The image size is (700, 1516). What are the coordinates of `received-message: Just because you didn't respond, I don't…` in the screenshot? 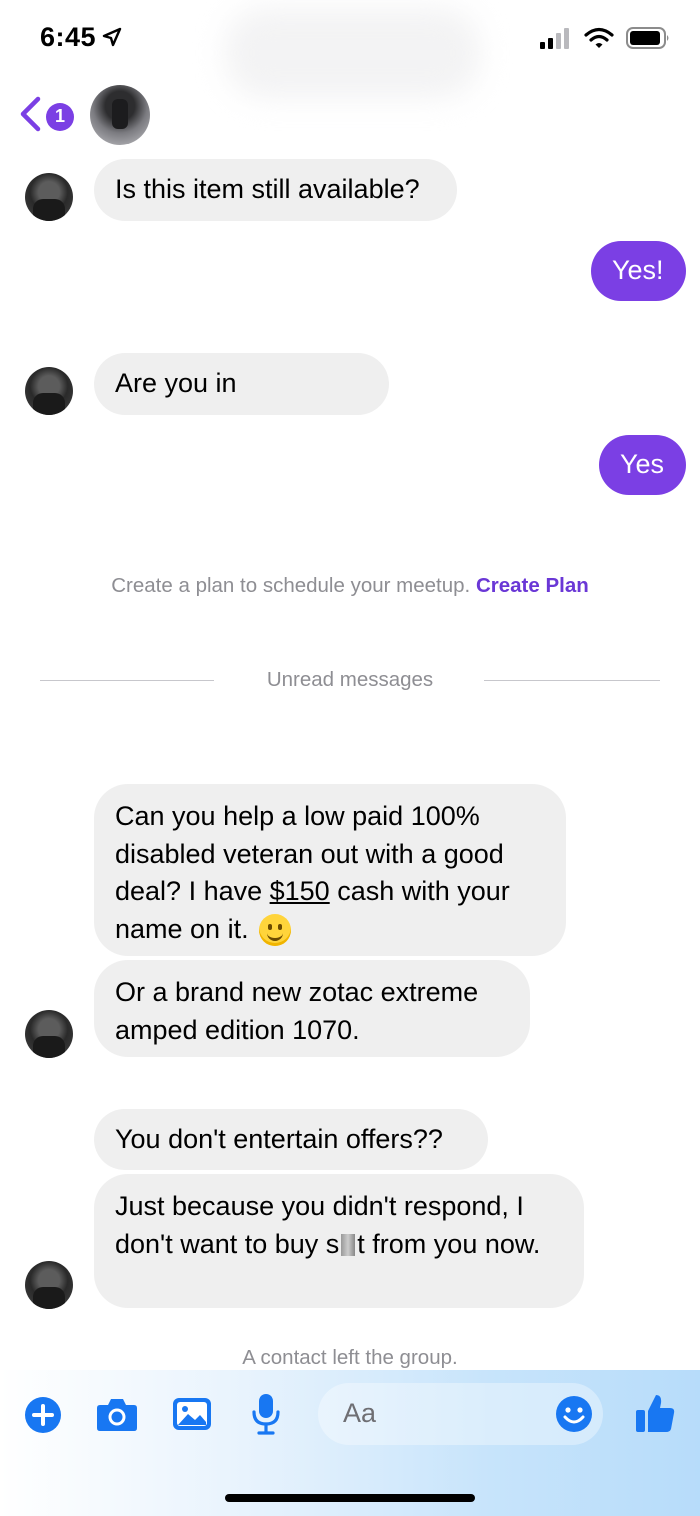 It's located at (339, 1241).